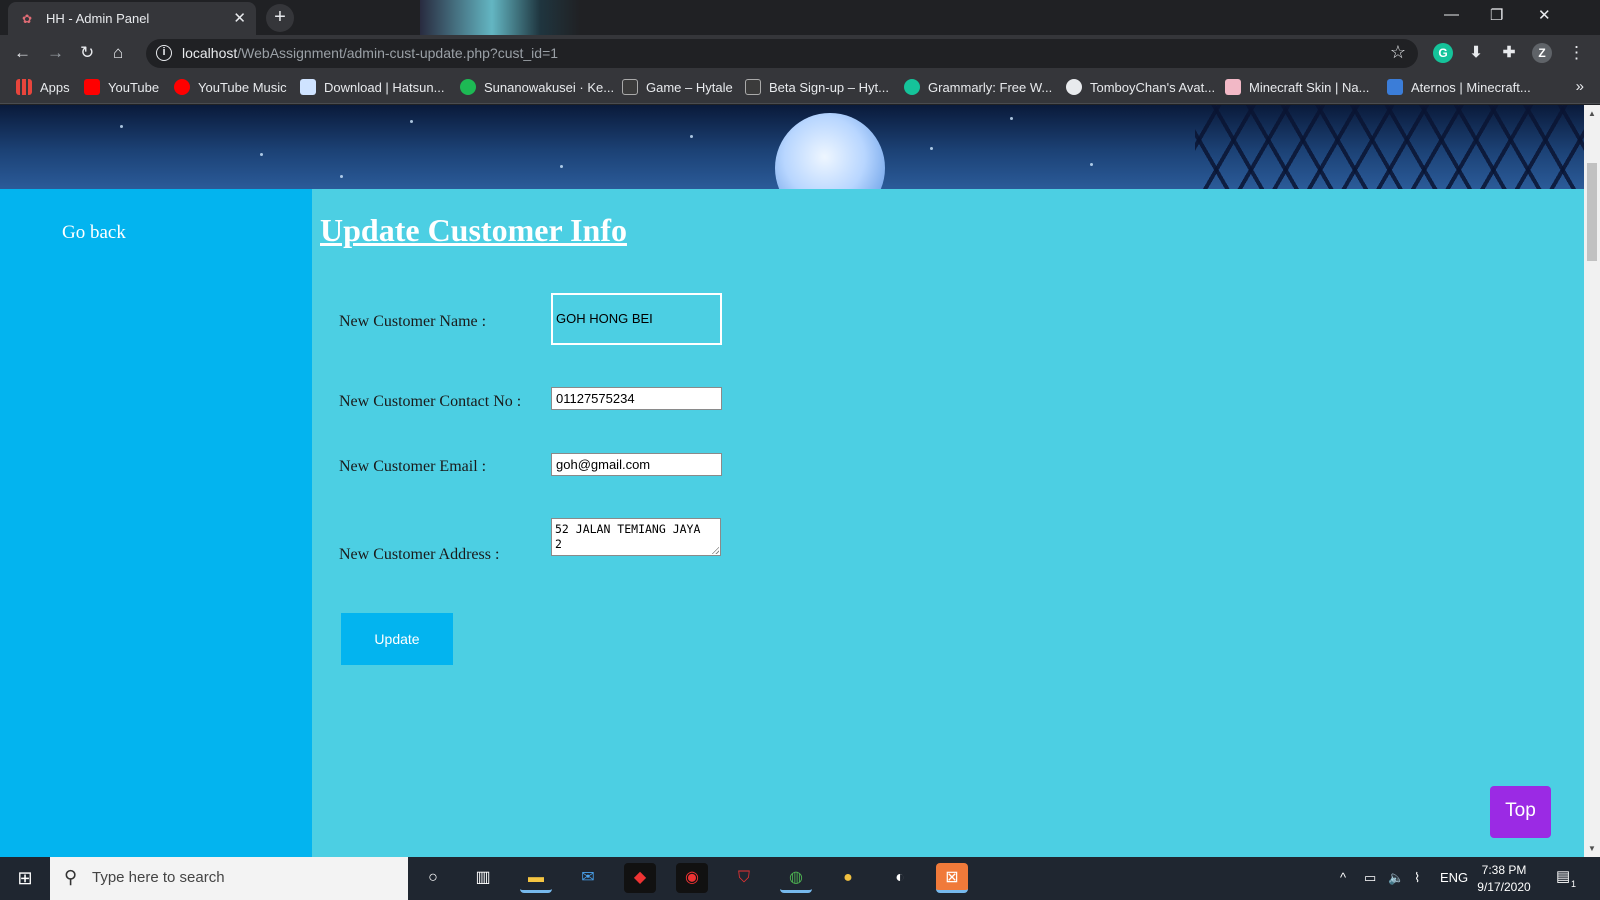 This screenshot has height=900, width=1600. What do you see at coordinates (1509, 53) in the screenshot?
I see `extensions-puzzle-icon: ✚` at bounding box center [1509, 53].